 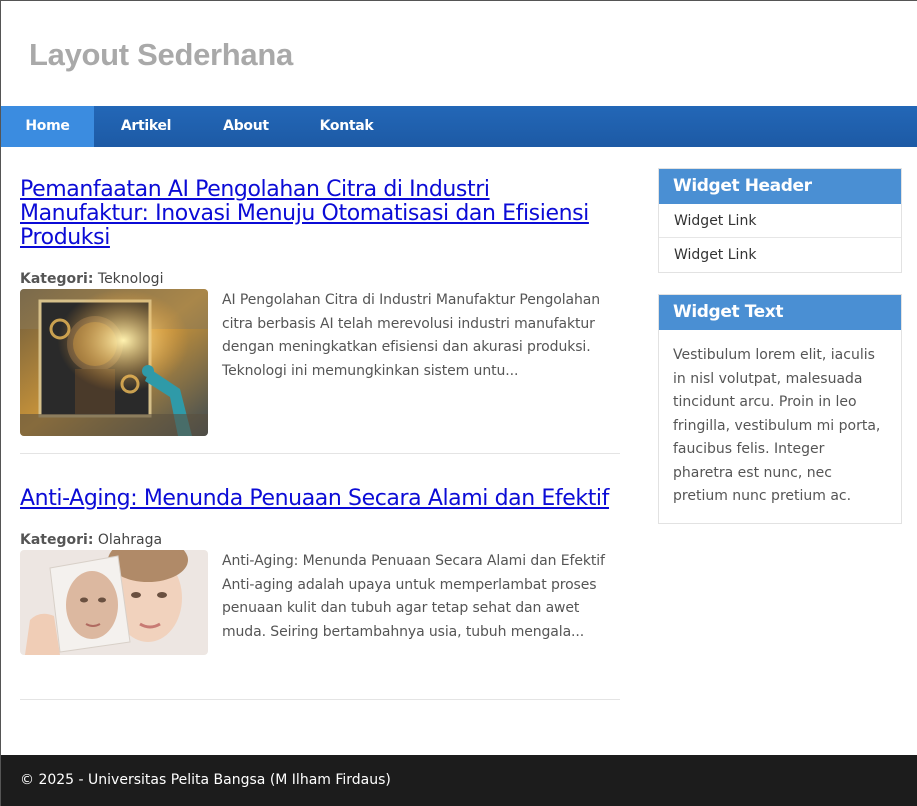 What do you see at coordinates (473, 55) in the screenshot?
I see `site-title: Layout Sederhana` at bounding box center [473, 55].